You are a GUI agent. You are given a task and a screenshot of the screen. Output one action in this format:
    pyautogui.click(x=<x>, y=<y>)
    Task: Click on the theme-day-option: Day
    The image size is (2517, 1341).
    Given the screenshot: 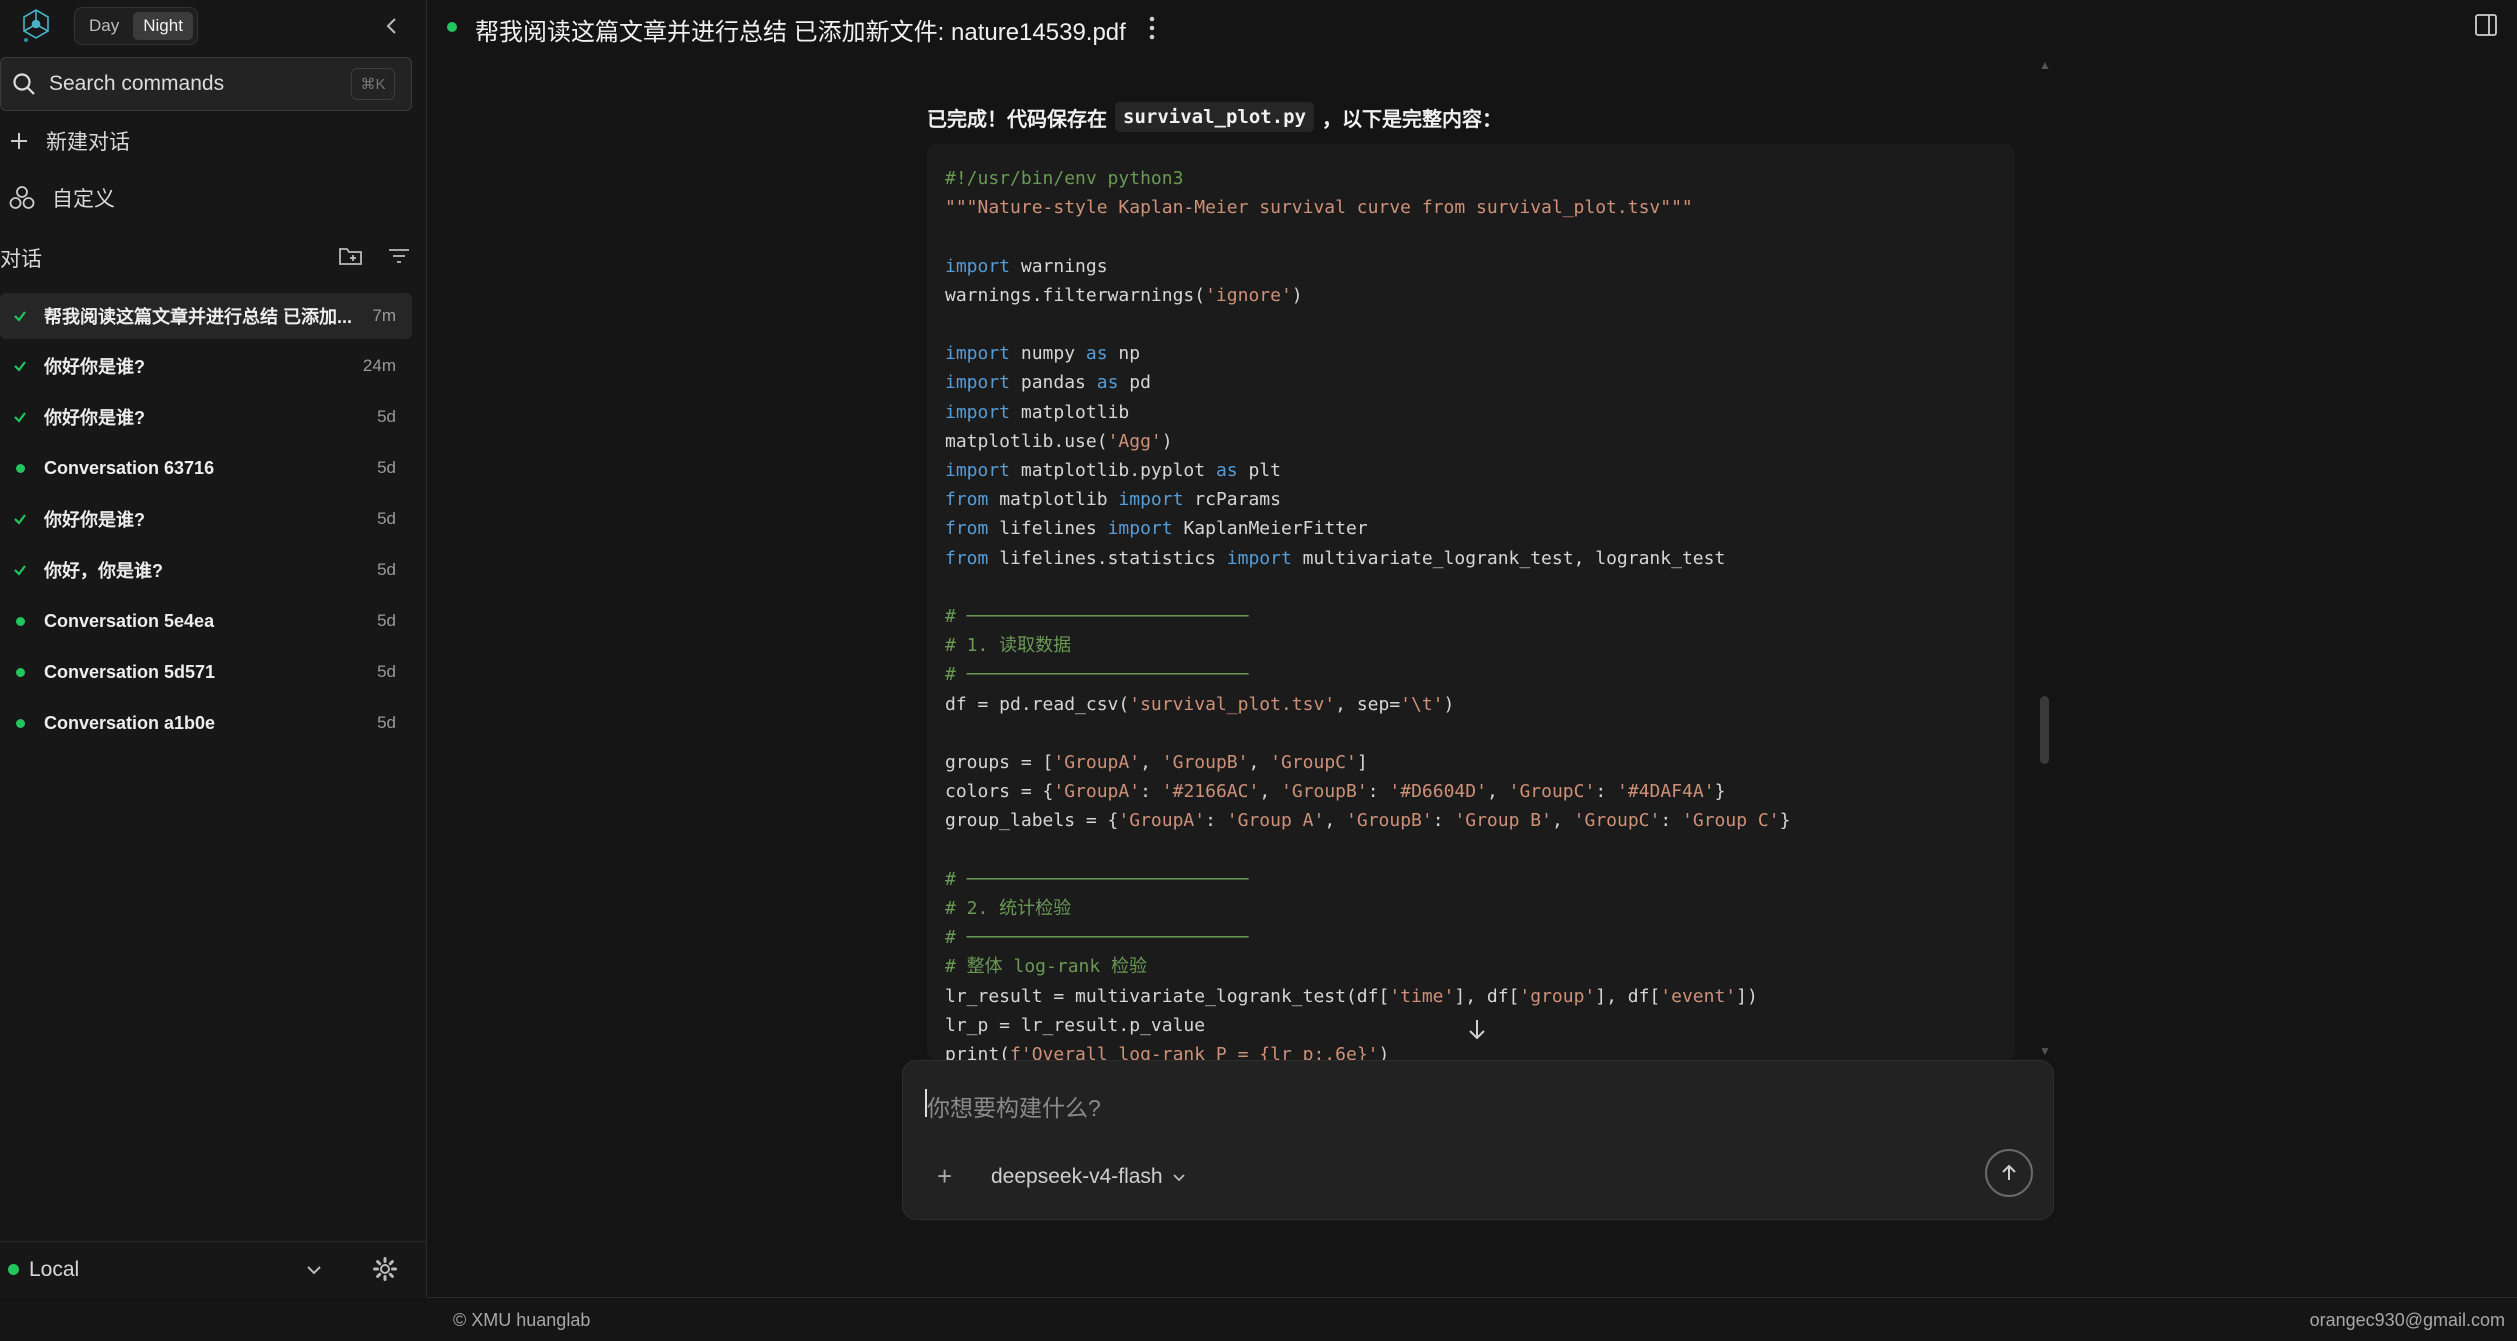 What is the action you would take?
    pyautogui.click(x=104, y=26)
    